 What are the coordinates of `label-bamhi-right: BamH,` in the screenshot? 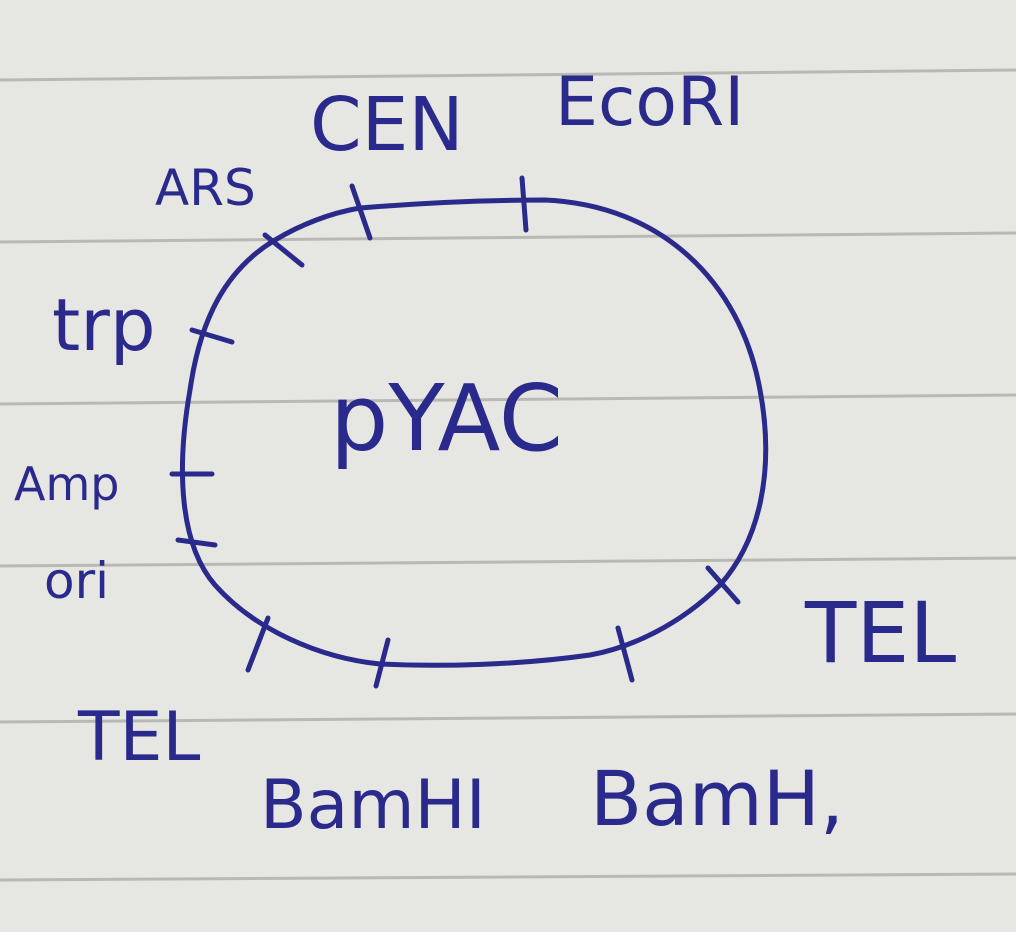 It's located at (717, 798).